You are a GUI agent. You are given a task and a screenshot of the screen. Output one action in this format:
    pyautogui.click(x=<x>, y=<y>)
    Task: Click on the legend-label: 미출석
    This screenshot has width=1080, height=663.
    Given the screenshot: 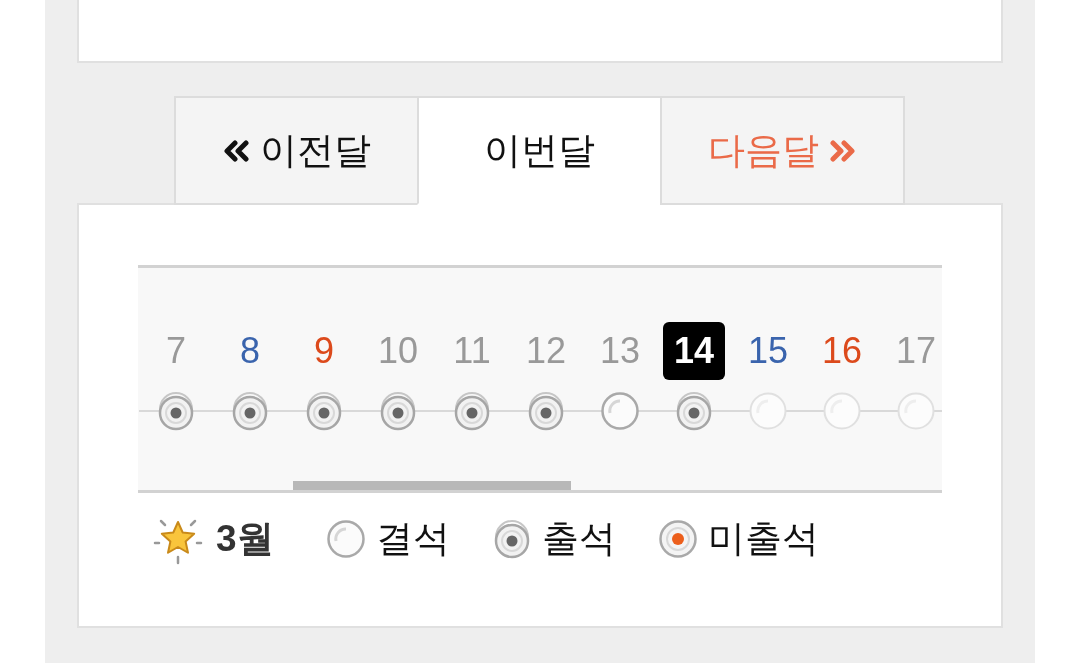 What is the action you would take?
    pyautogui.click(x=763, y=539)
    